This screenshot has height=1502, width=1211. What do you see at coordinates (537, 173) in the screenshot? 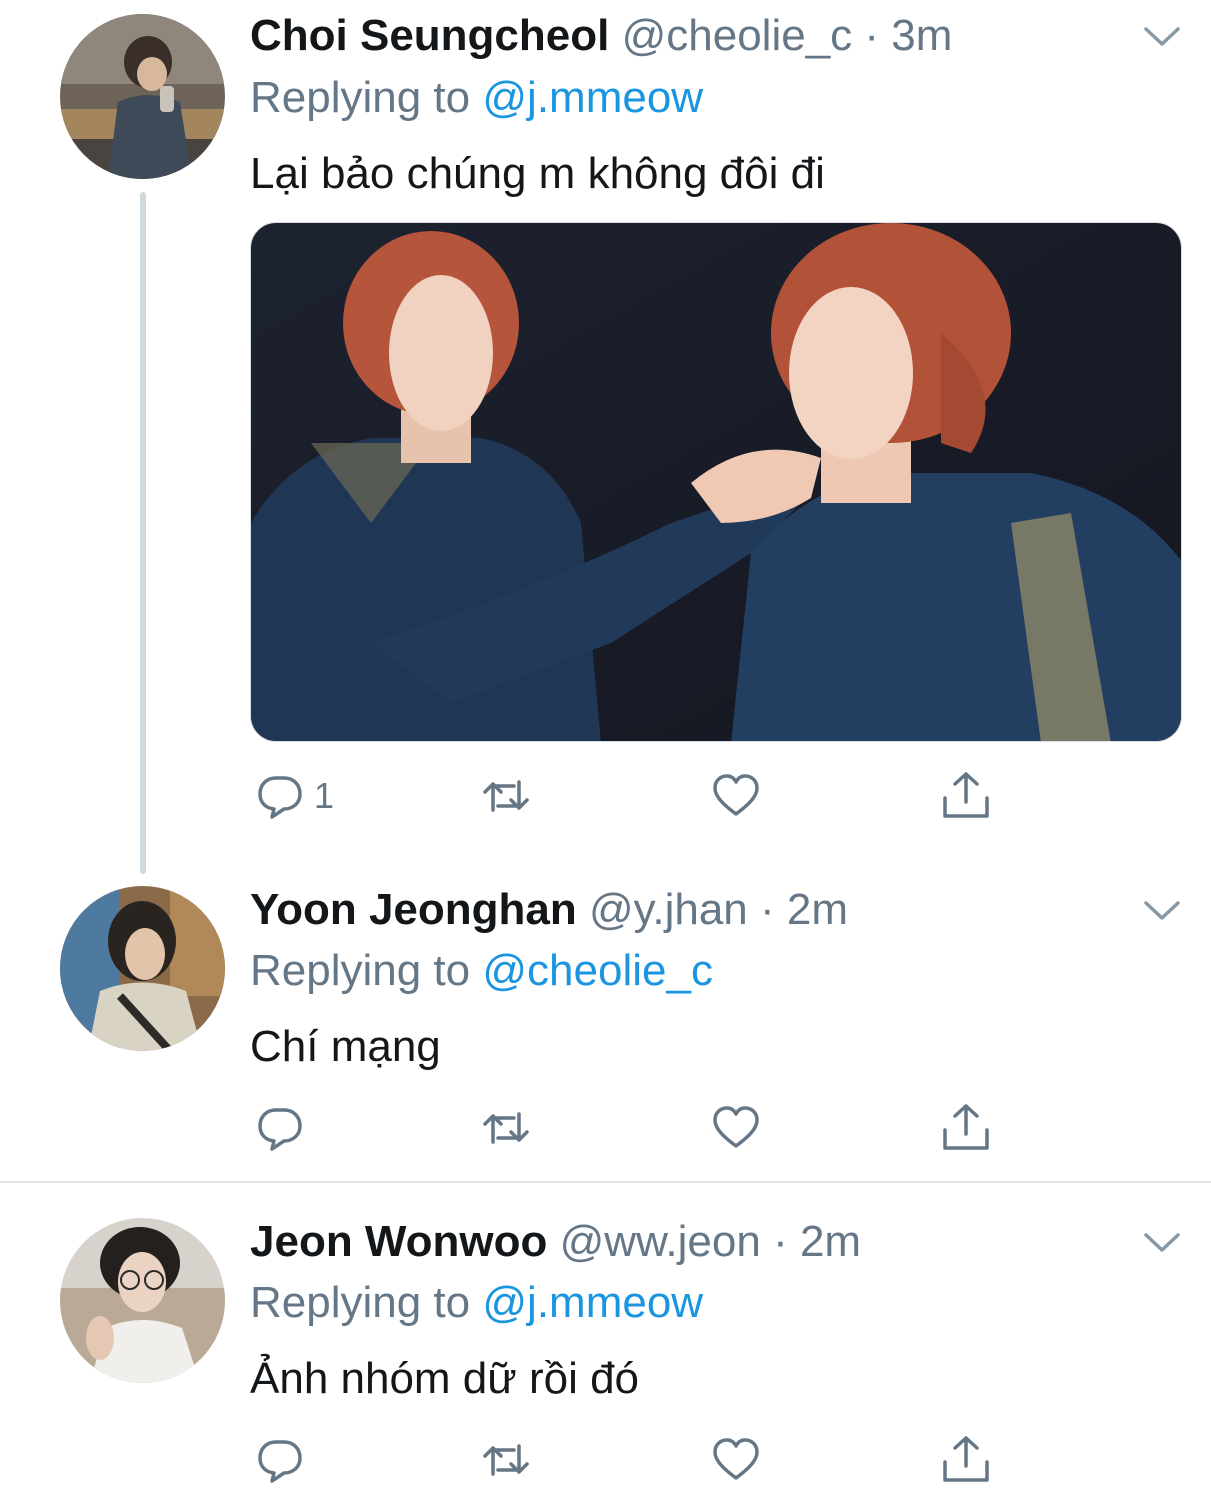
I see `tweet-text: Lại bảo chúng m không đôi đi` at bounding box center [537, 173].